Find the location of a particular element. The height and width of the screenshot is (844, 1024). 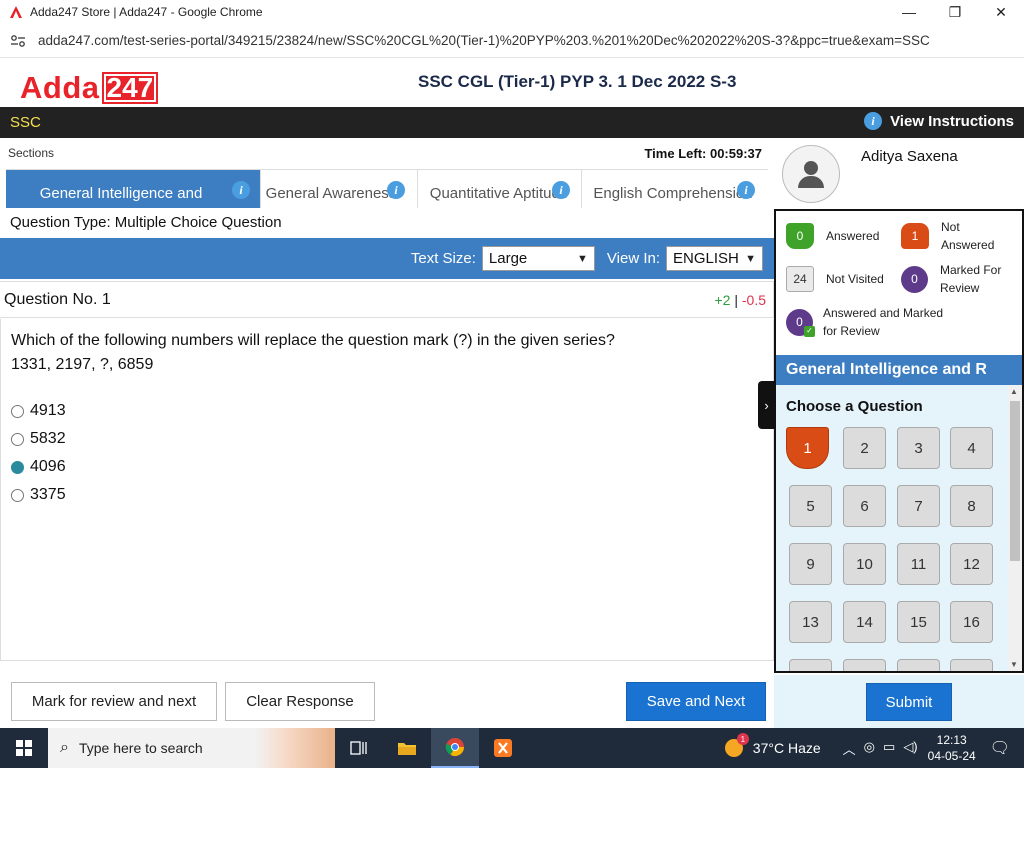

search-icon: ⌕ is located at coordinates (64, 747).